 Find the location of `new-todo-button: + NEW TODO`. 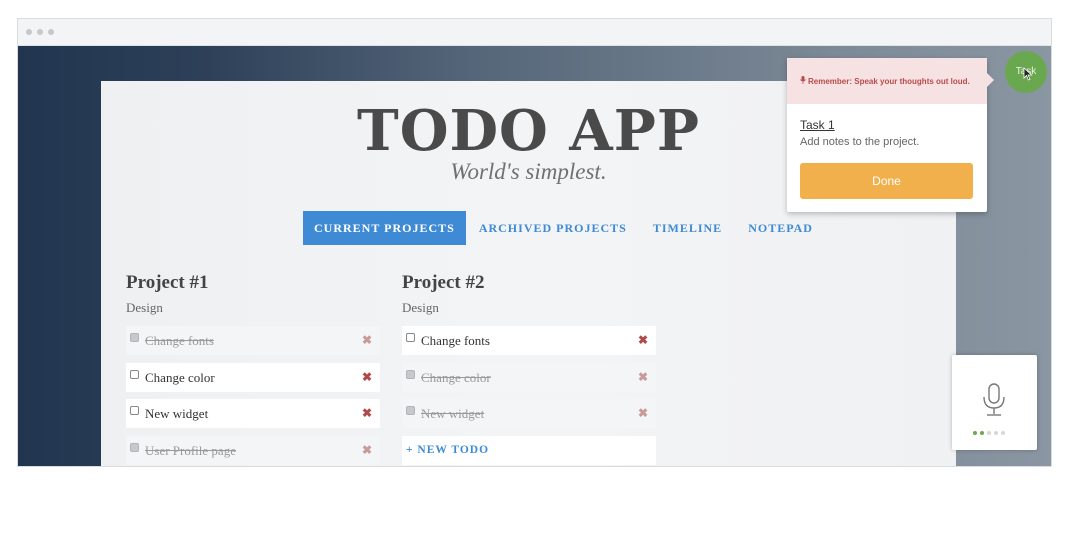

new-todo-button: + NEW TODO is located at coordinates (529, 450).